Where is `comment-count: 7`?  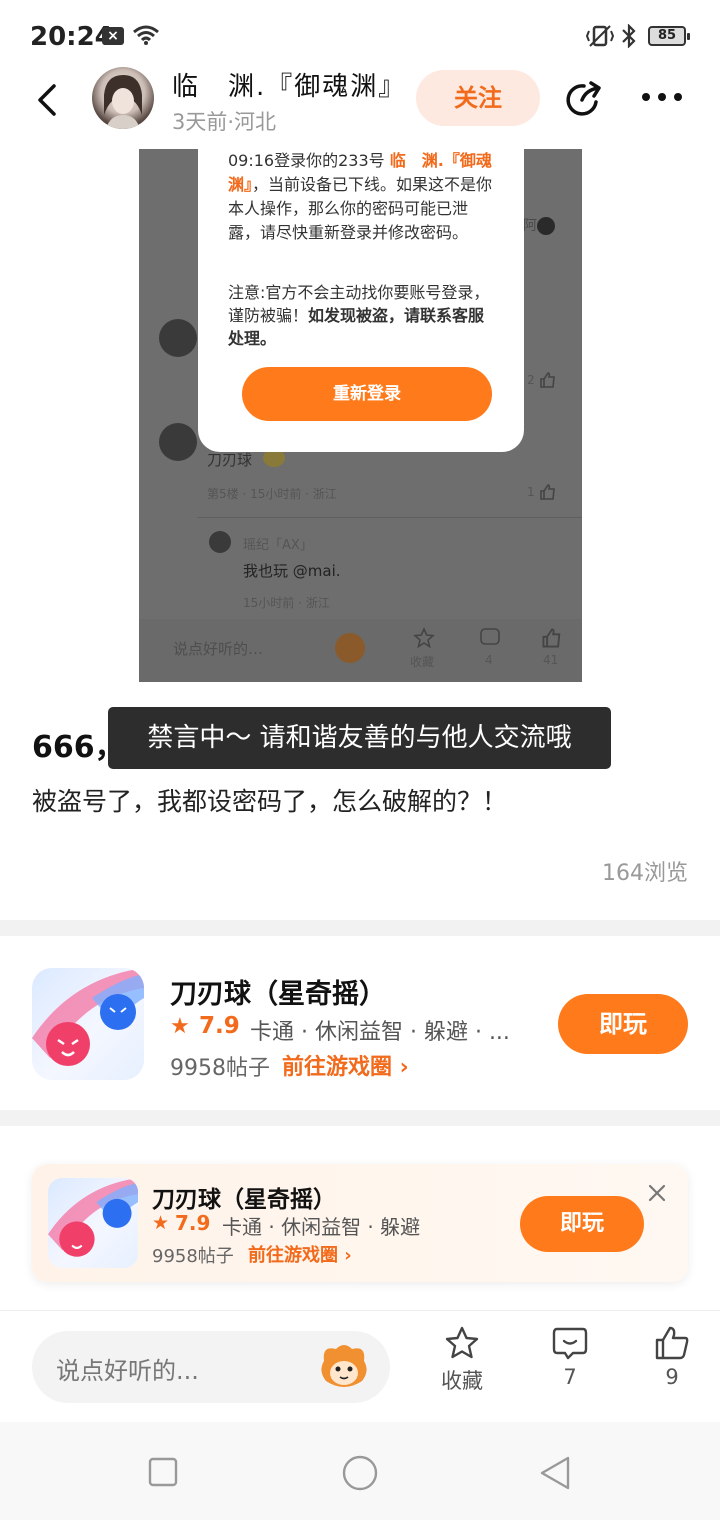 comment-count: 7 is located at coordinates (570, 1377).